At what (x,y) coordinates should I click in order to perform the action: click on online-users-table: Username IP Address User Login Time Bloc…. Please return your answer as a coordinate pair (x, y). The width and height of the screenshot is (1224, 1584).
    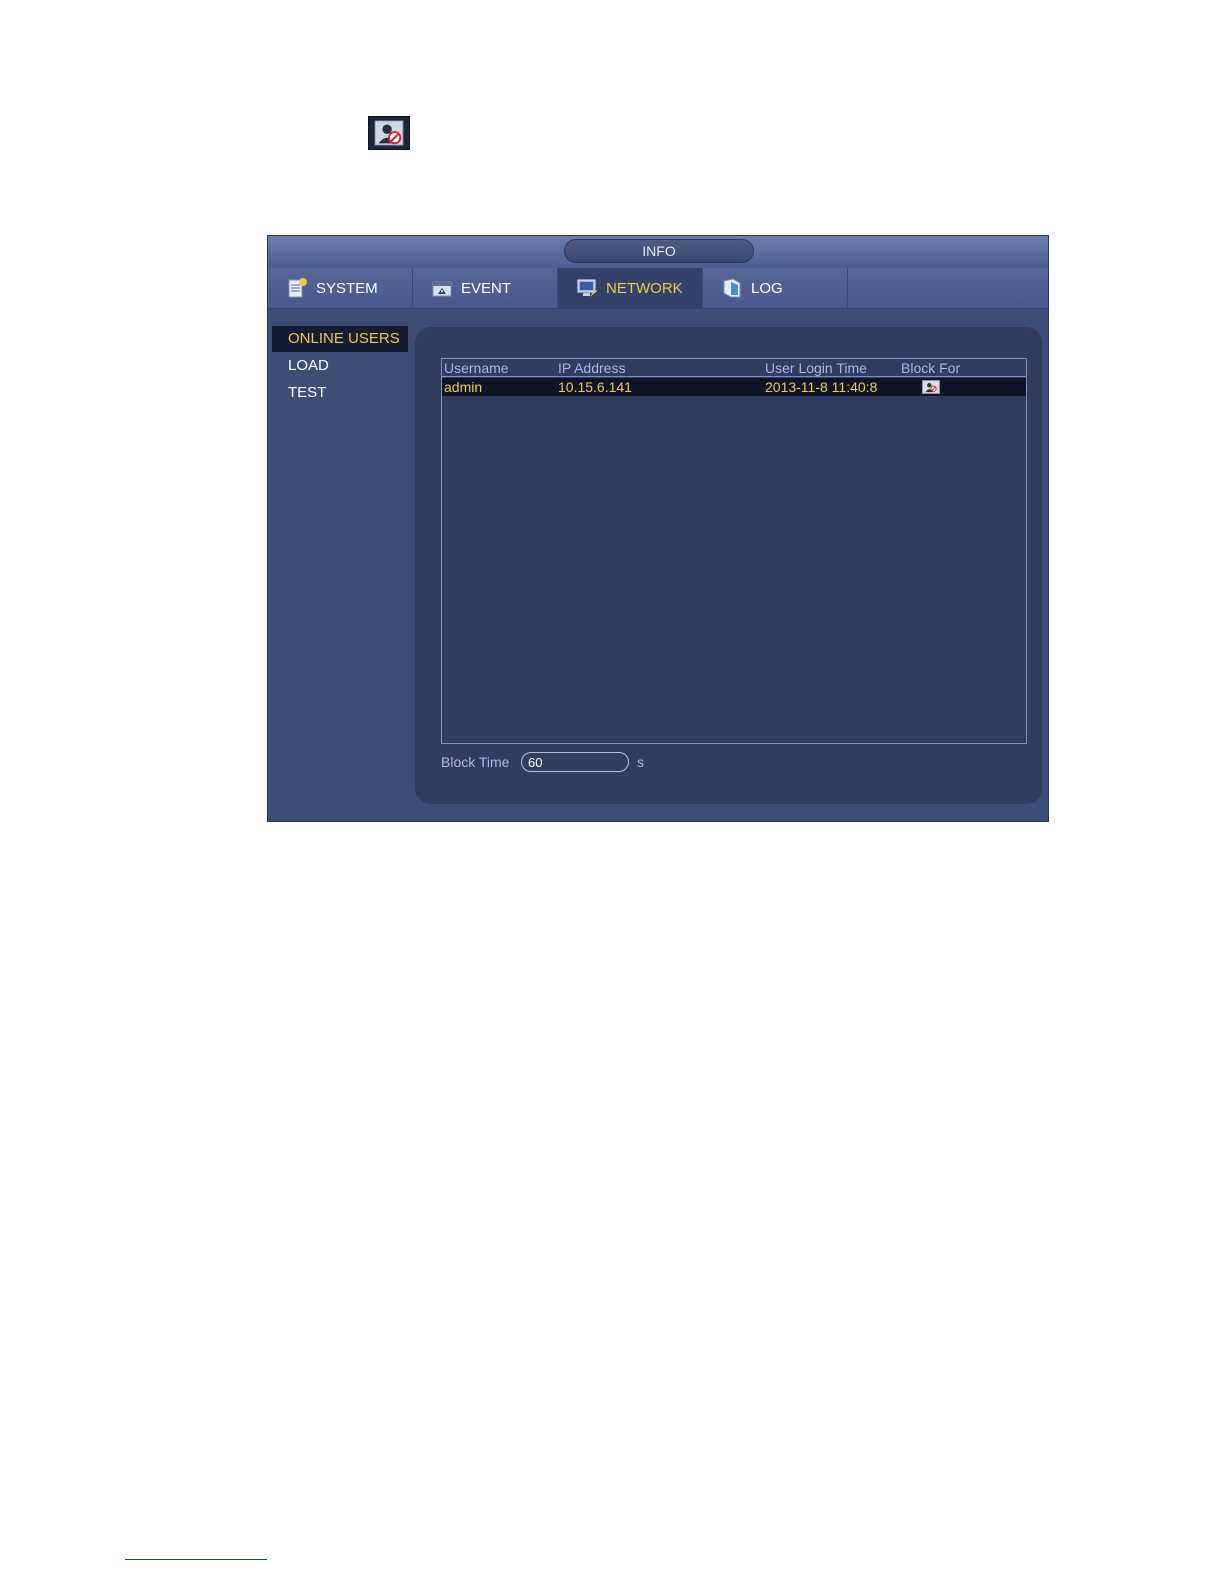
    Looking at the image, I should click on (734, 551).